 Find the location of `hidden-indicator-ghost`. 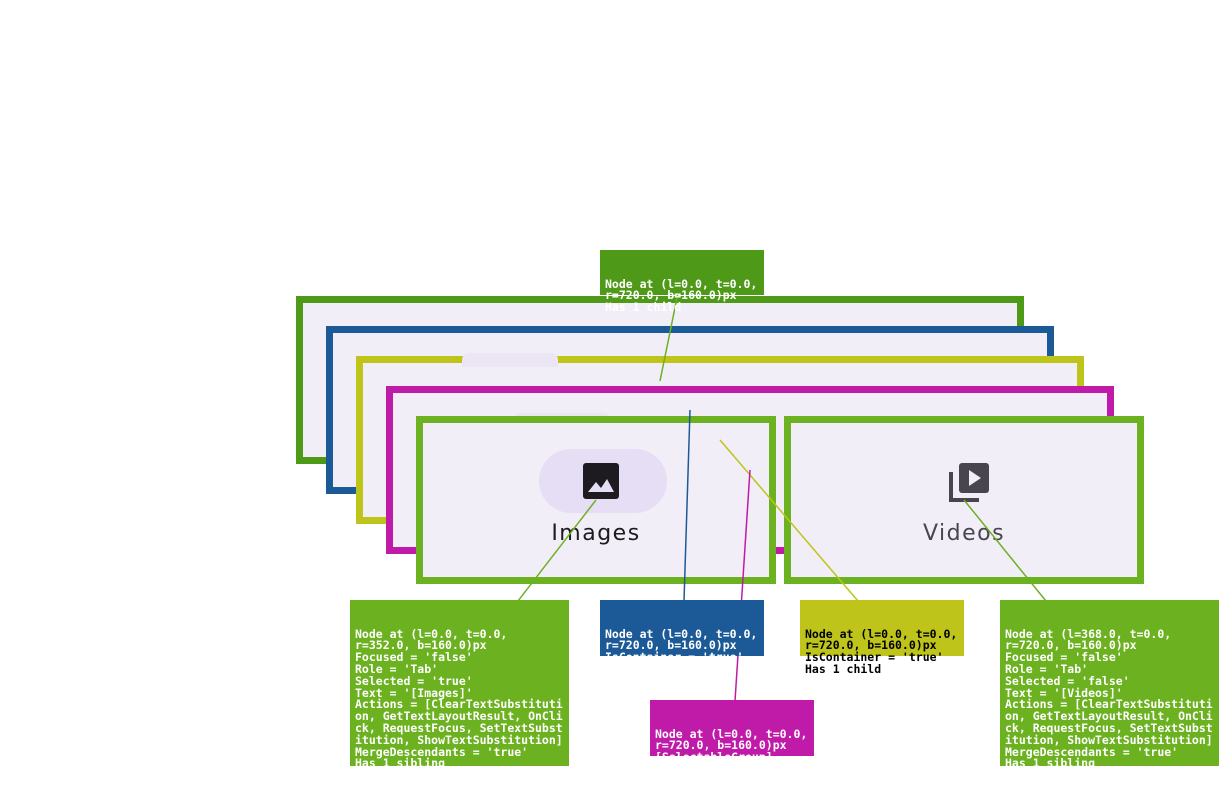

hidden-indicator-ghost is located at coordinates (510, 360).